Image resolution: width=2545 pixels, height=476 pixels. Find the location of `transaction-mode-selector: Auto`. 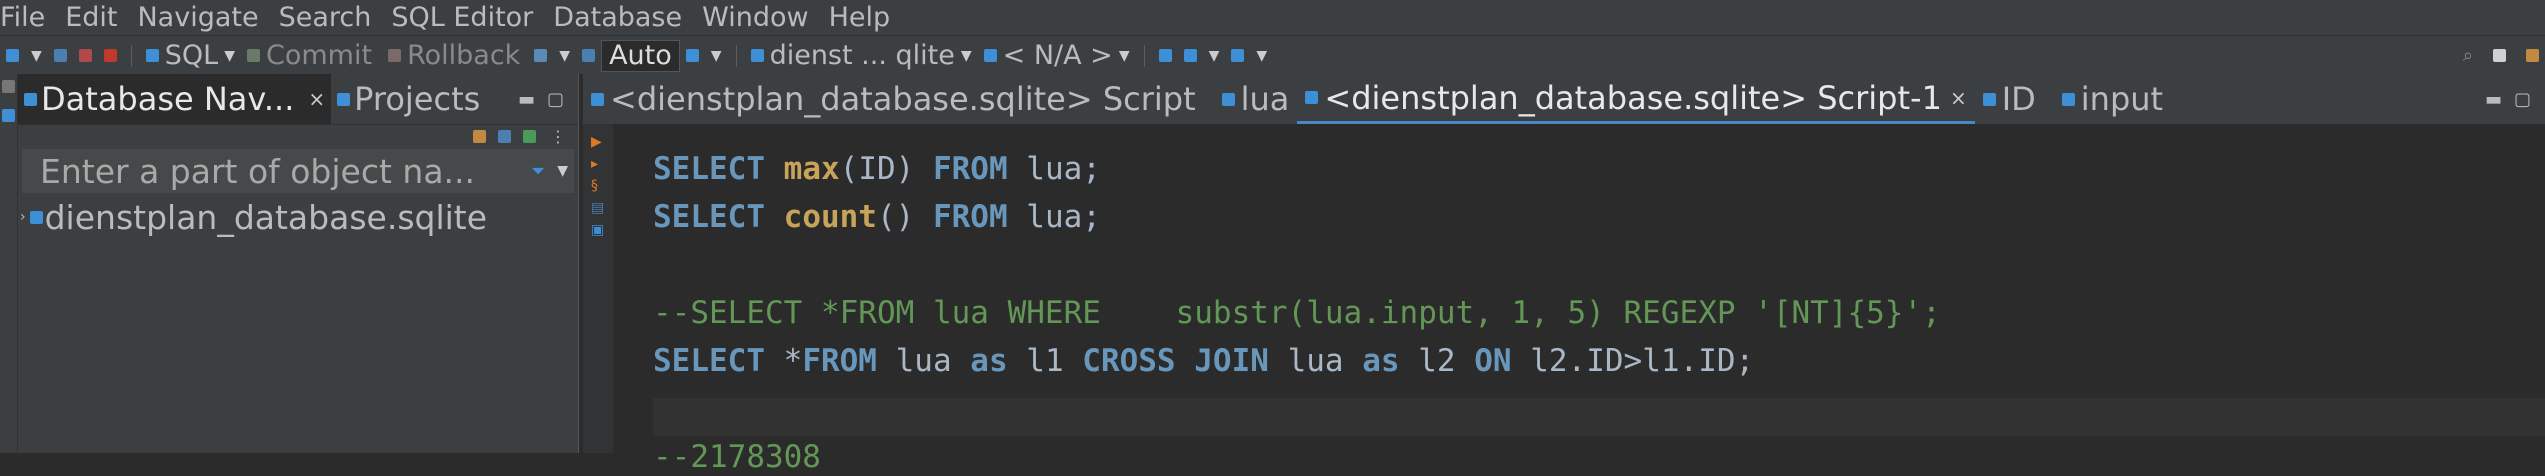

transaction-mode-selector: Auto is located at coordinates (640, 55).